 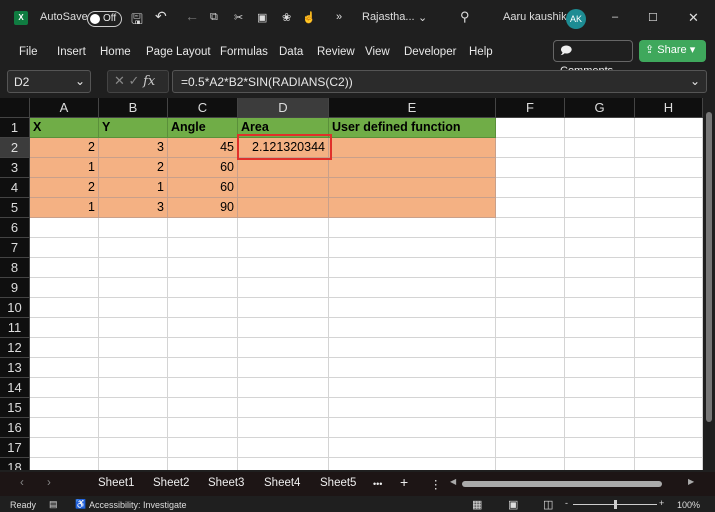 I want to click on row-header-14: 14, so click(x=15, y=388).